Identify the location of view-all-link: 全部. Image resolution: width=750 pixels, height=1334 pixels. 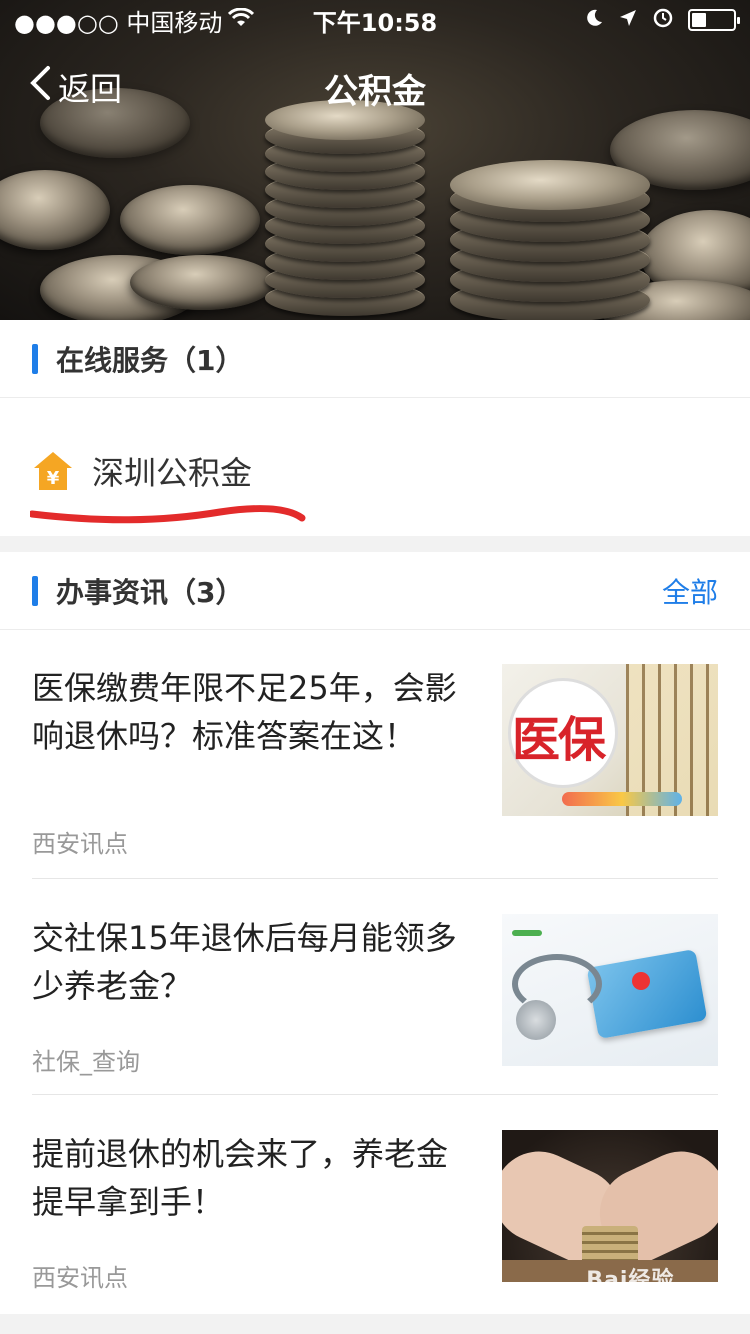
(690, 591).